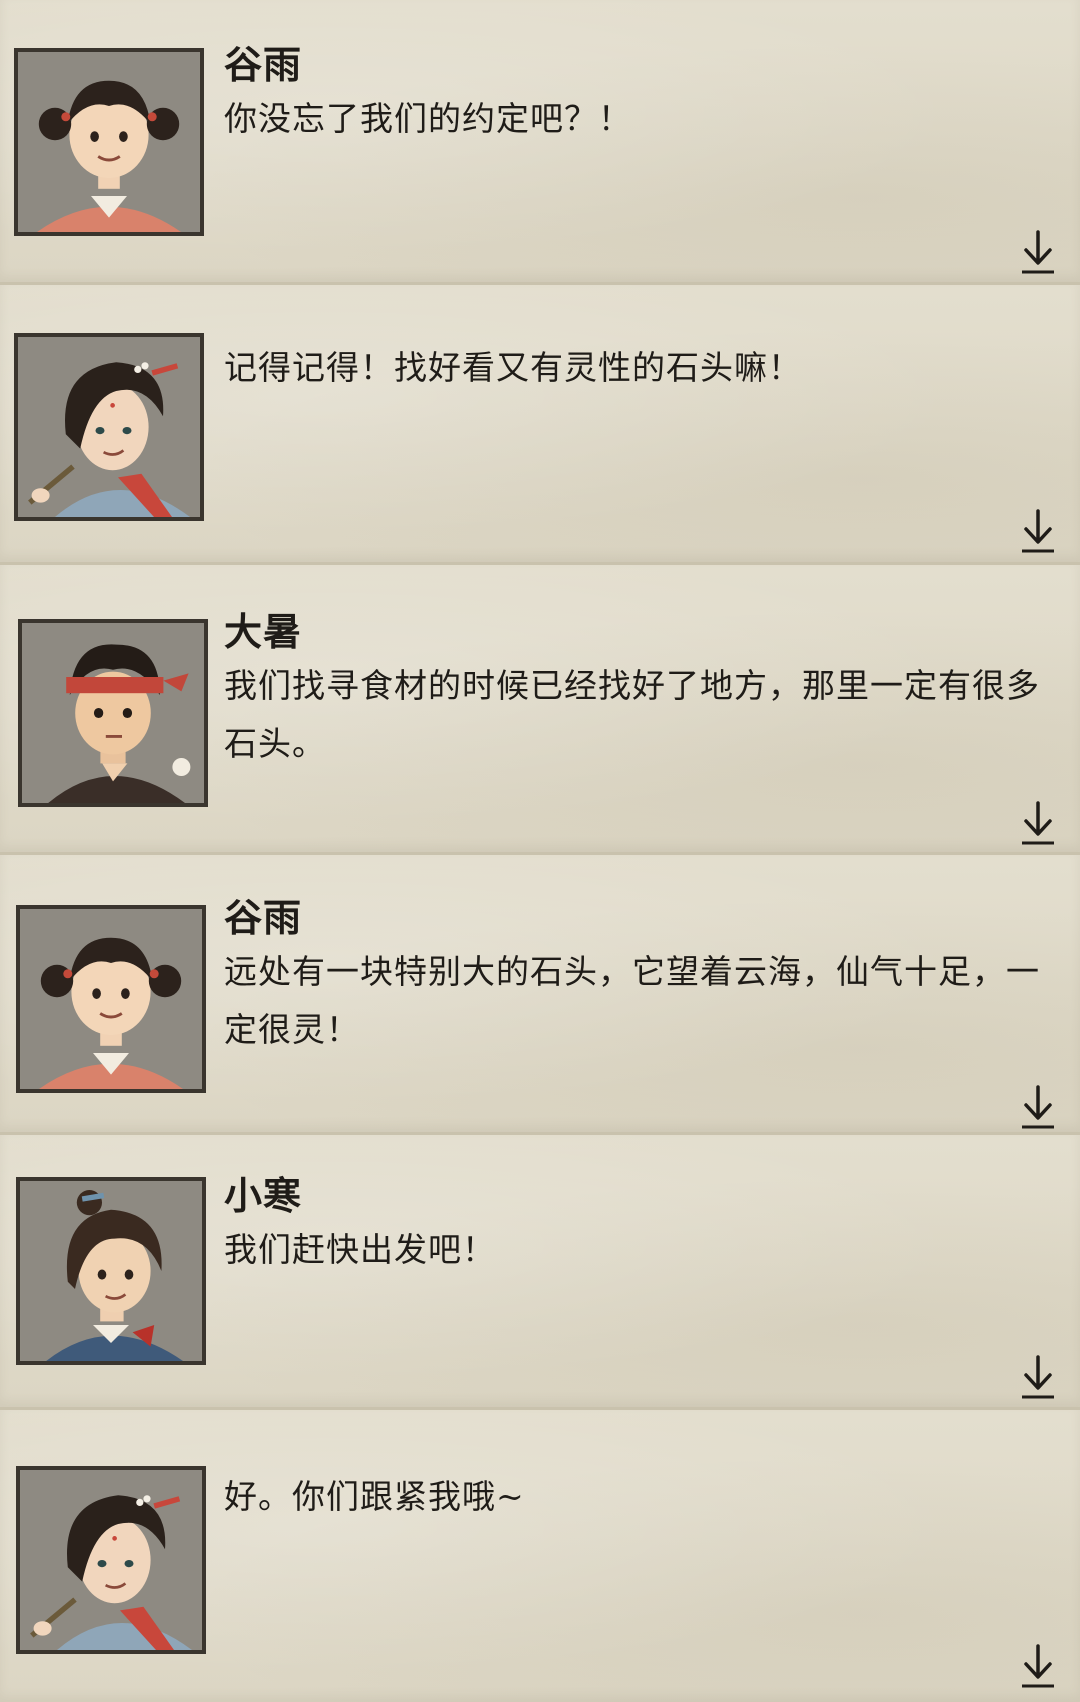  I want to click on dialogue-text: 远处有一块特别大的石头，它望着云海，仙气十足，一定很灵！, so click(632, 1000).